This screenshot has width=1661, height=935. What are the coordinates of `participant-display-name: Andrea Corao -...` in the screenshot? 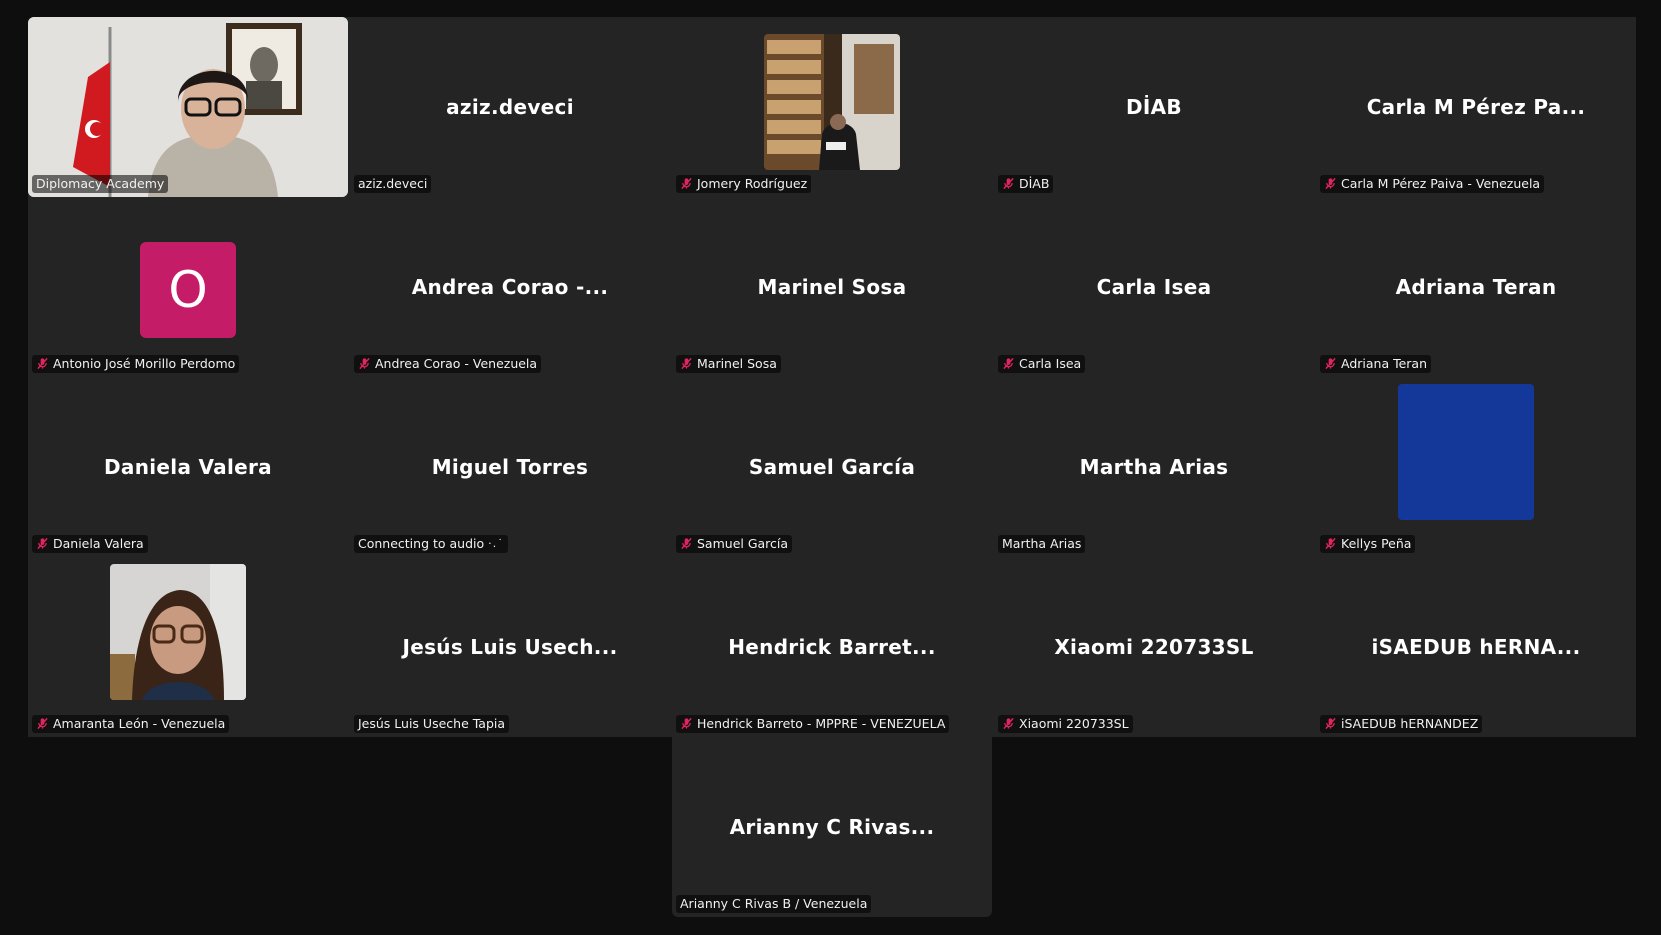 It's located at (510, 287).